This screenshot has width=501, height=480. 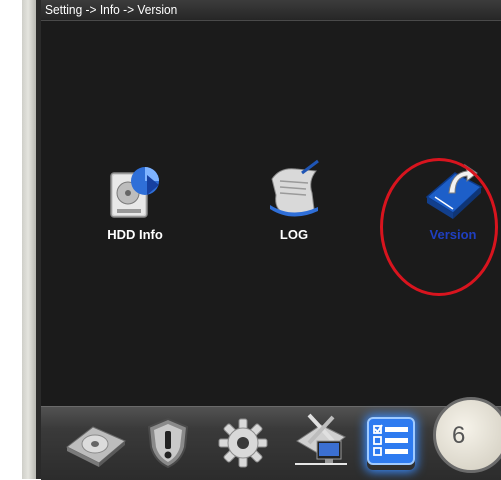 What do you see at coordinates (135, 234) in the screenshot?
I see `tile-label: HDD Info` at bounding box center [135, 234].